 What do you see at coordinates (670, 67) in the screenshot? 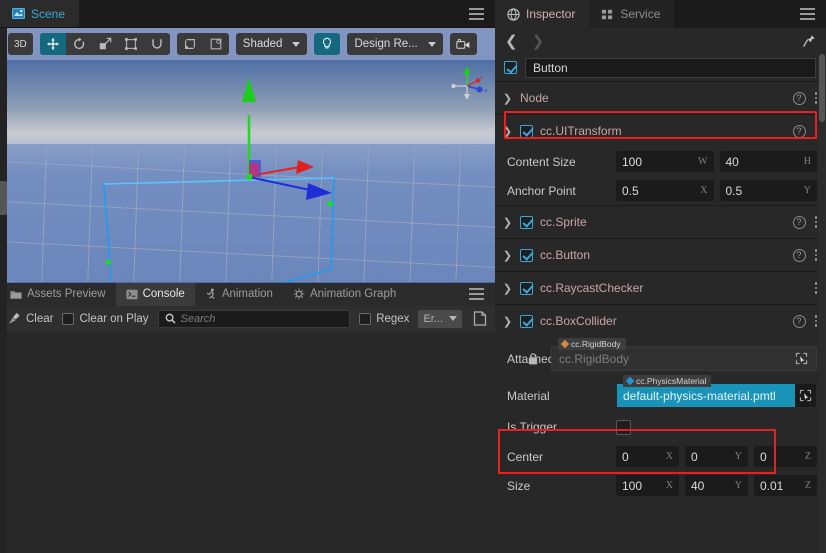
I see `node-name-input: Button` at bounding box center [670, 67].